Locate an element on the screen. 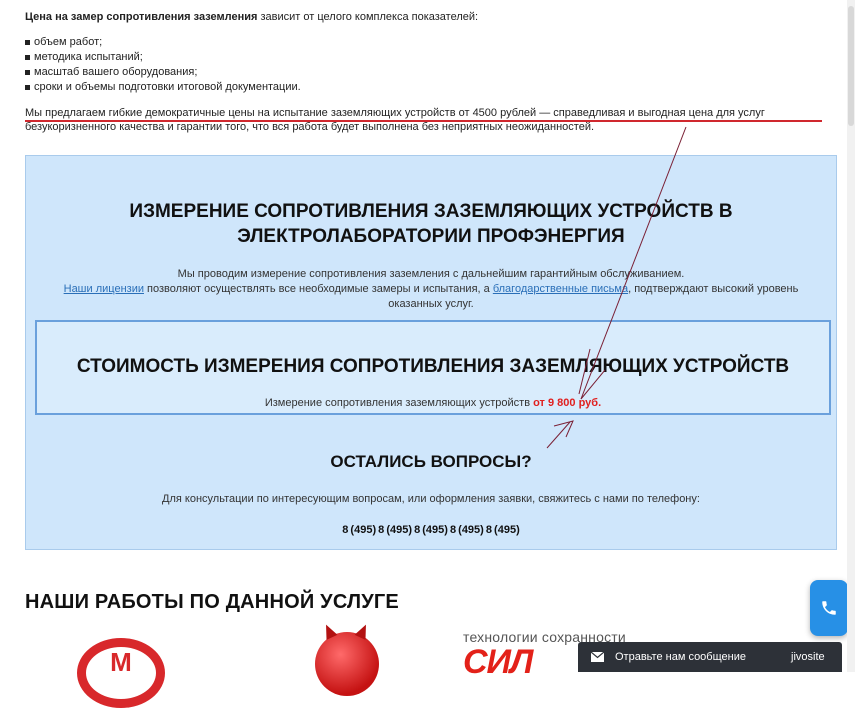  chat-widget: Отравьте нам сообщение jivosite is located at coordinates (710, 657).